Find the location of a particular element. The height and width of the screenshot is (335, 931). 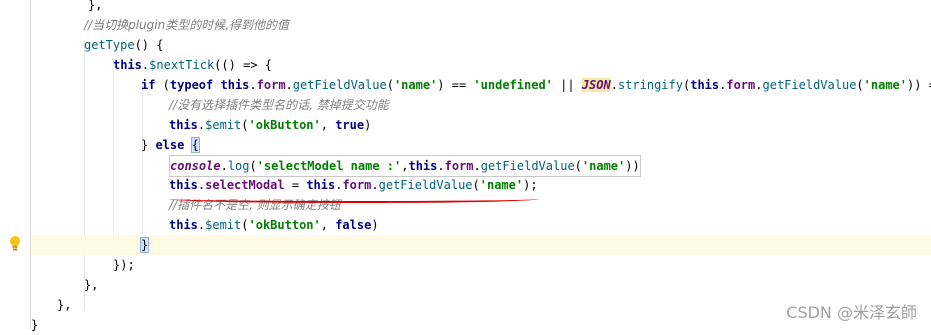

red-annotation-underline is located at coordinates (354, 199).